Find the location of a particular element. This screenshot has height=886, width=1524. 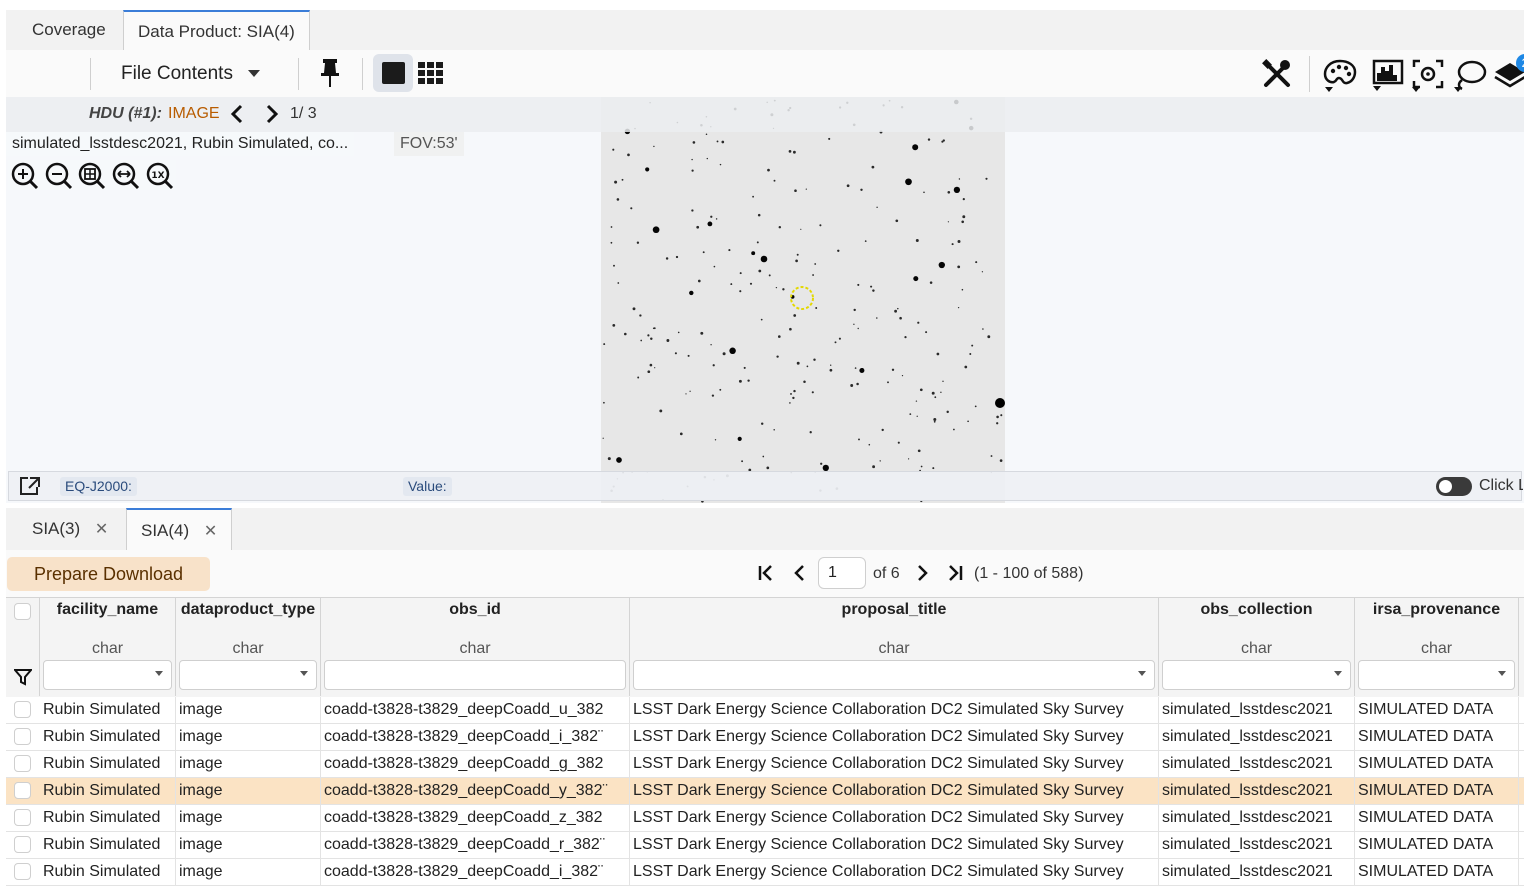

column-header-irsa-provenance: irsa_provenance char is located at coordinates (1437, 647).